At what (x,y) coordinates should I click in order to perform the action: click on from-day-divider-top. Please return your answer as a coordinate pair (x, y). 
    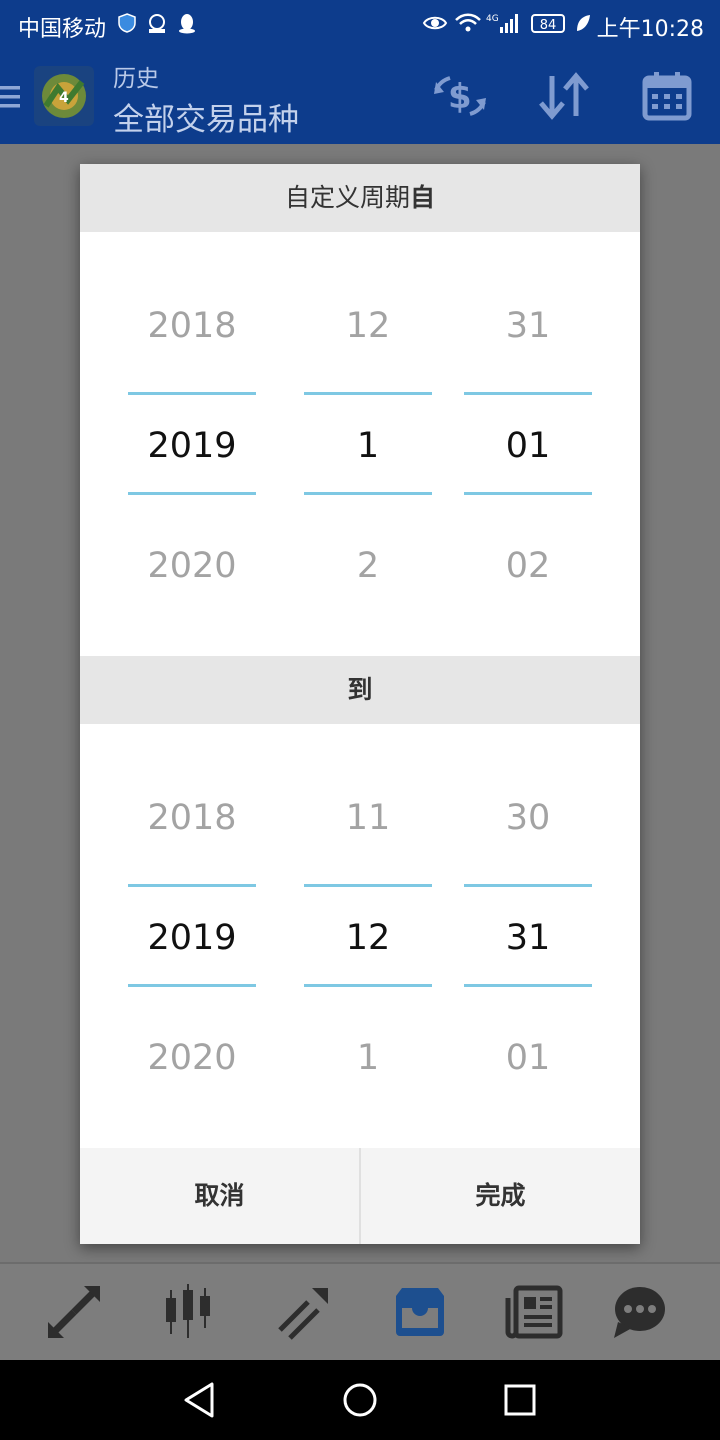
    Looking at the image, I should click on (528, 393).